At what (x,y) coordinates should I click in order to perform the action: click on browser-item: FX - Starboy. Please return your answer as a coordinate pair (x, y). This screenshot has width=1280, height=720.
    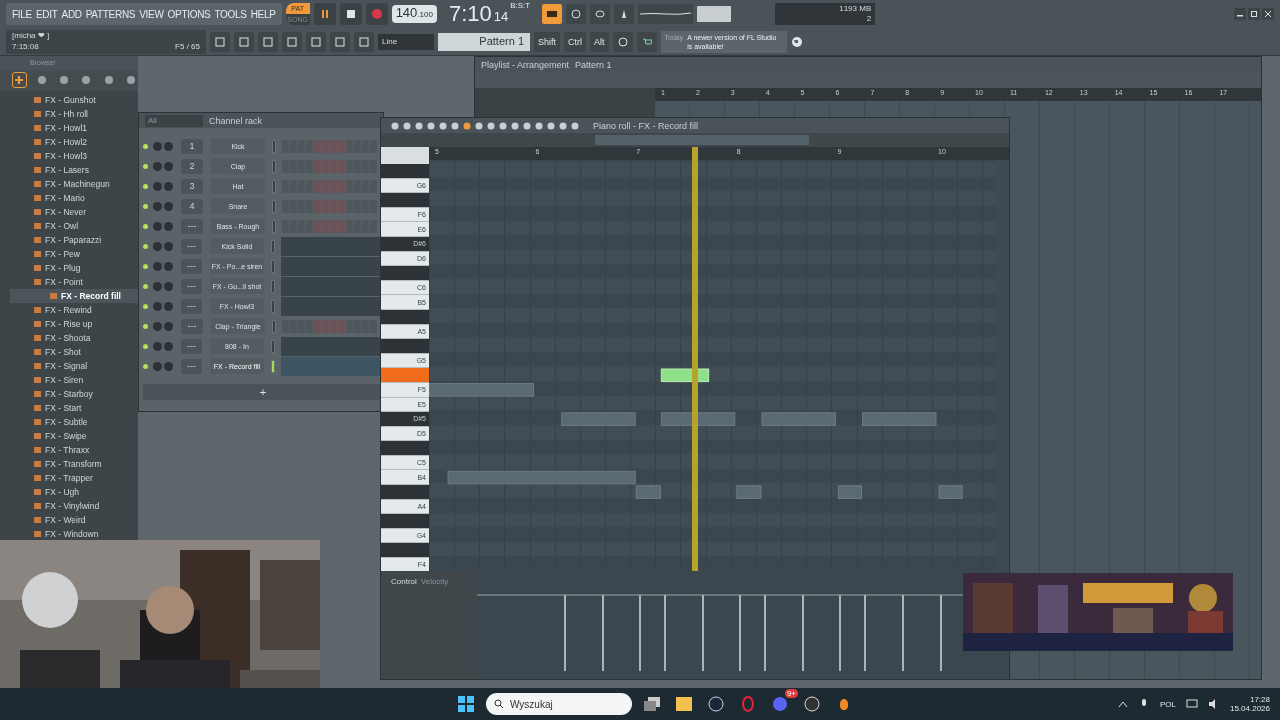
    Looking at the image, I should click on (69, 394).